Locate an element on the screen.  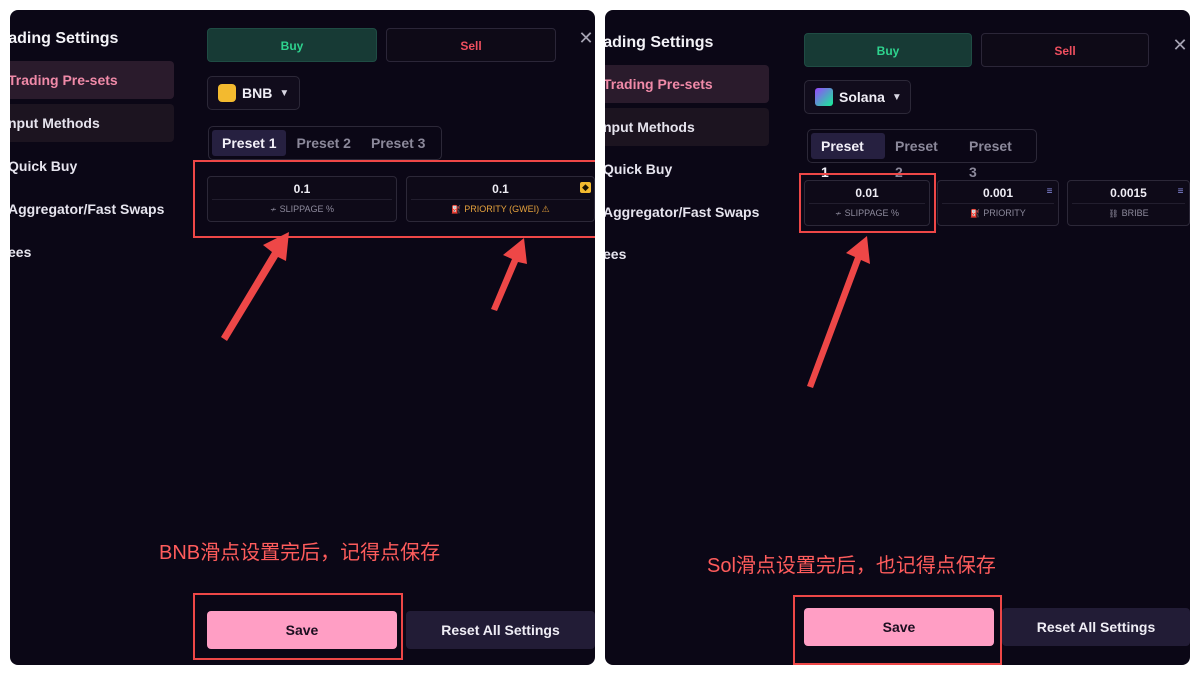
chain-select: Solana ▼ is located at coordinates (857, 97).